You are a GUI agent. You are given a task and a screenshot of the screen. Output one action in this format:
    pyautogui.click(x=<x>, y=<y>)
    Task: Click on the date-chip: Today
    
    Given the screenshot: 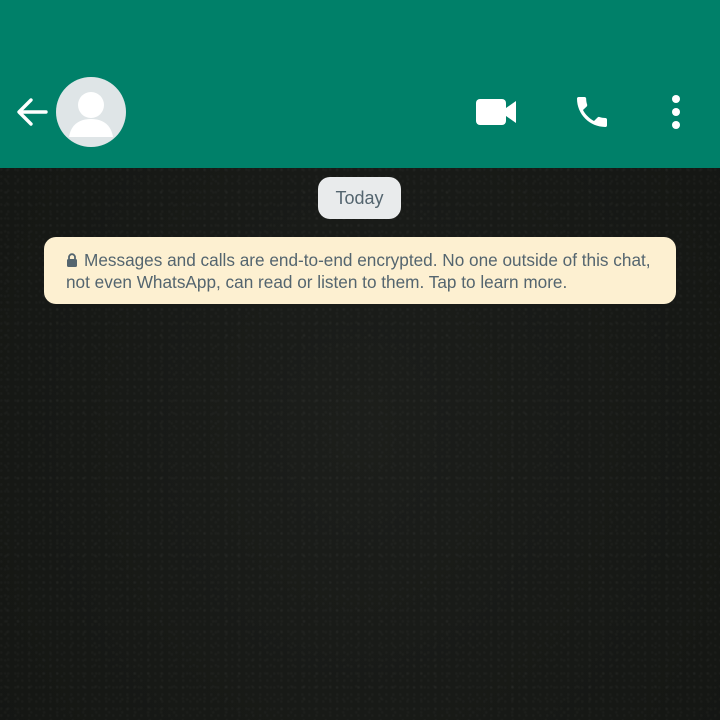 What is the action you would take?
    pyautogui.click(x=359, y=198)
    